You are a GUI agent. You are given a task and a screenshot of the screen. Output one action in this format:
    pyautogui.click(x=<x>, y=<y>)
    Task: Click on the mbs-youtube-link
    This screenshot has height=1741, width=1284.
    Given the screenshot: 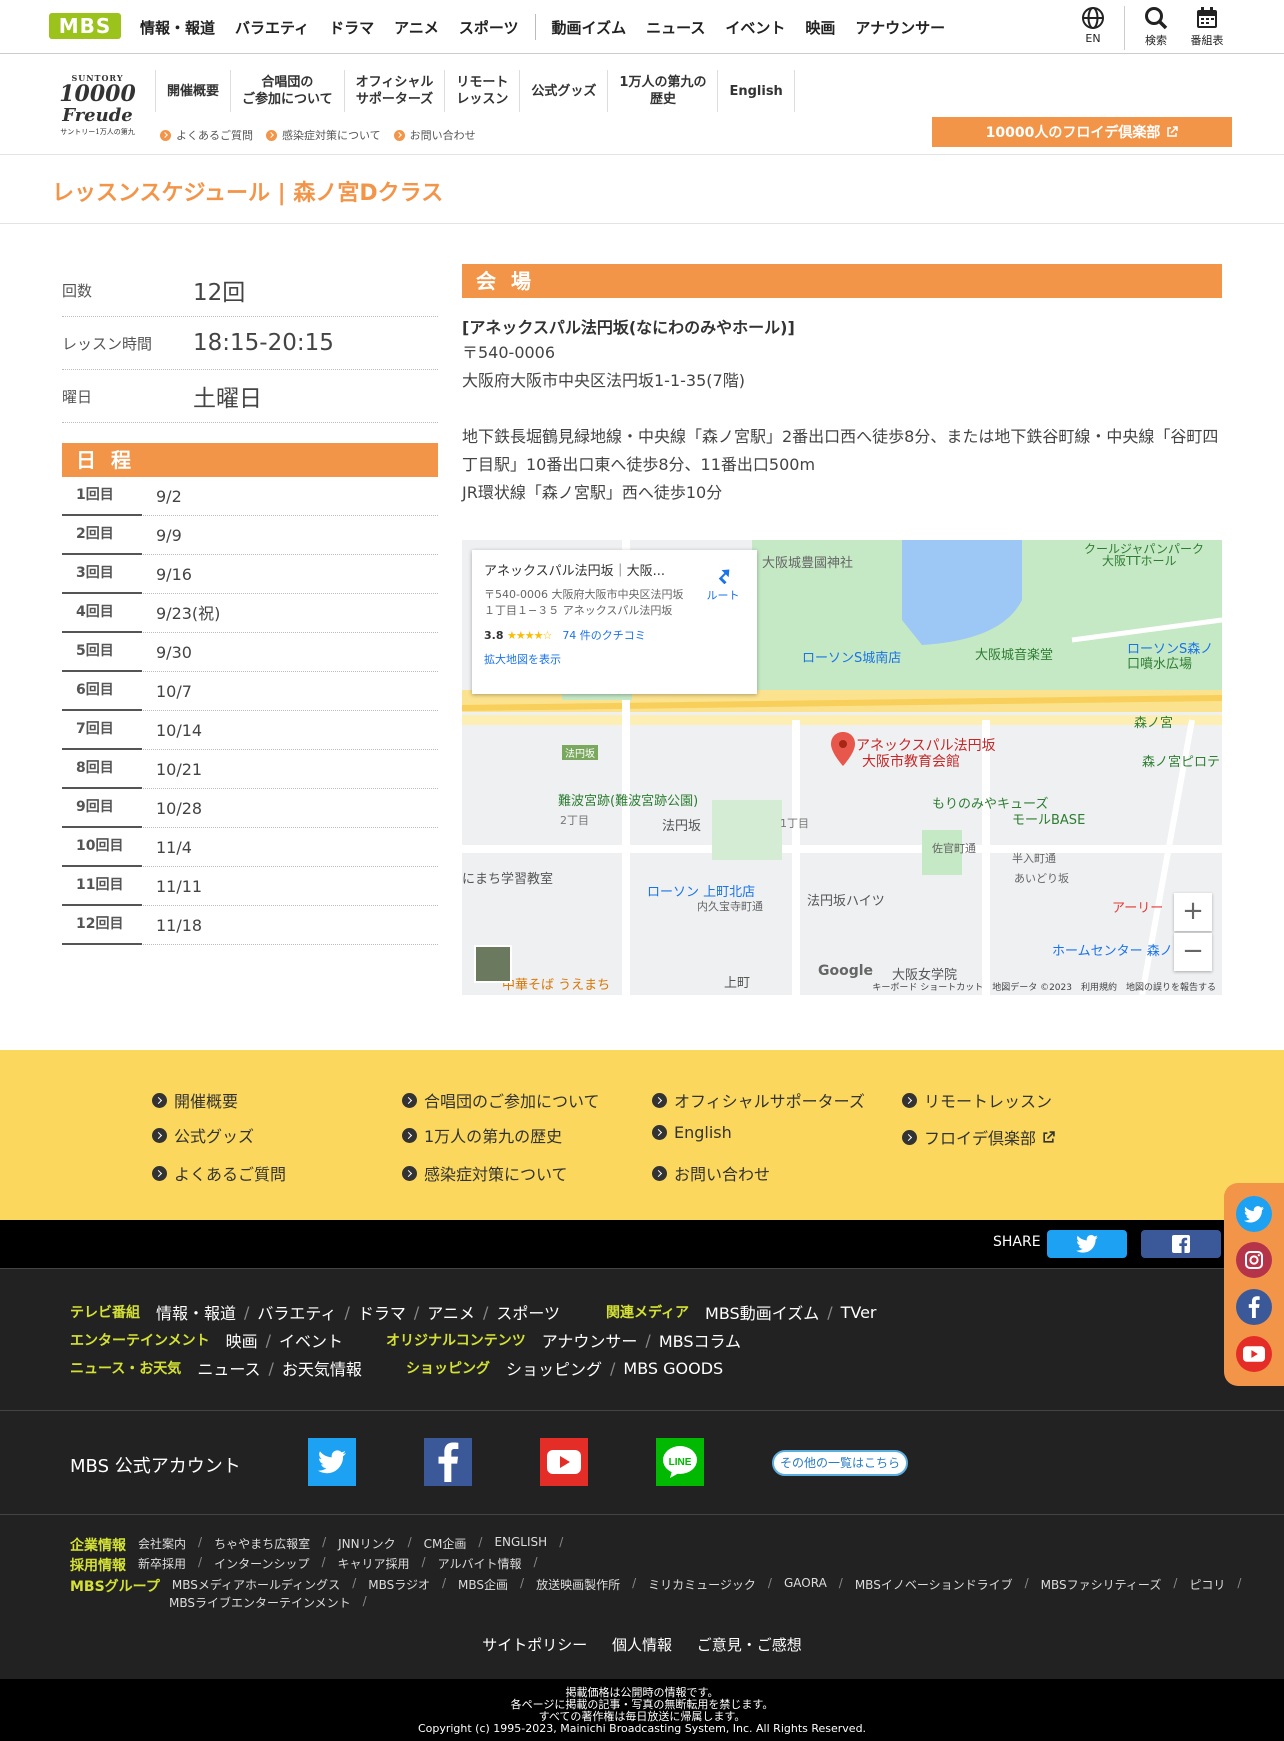 What is the action you would take?
    pyautogui.click(x=564, y=1462)
    